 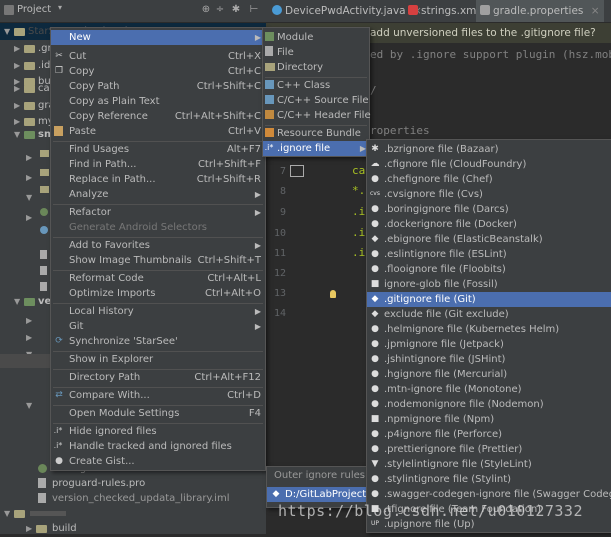 I want to click on menu-item-refactor: Refactor ▶, so click(x=156, y=212).